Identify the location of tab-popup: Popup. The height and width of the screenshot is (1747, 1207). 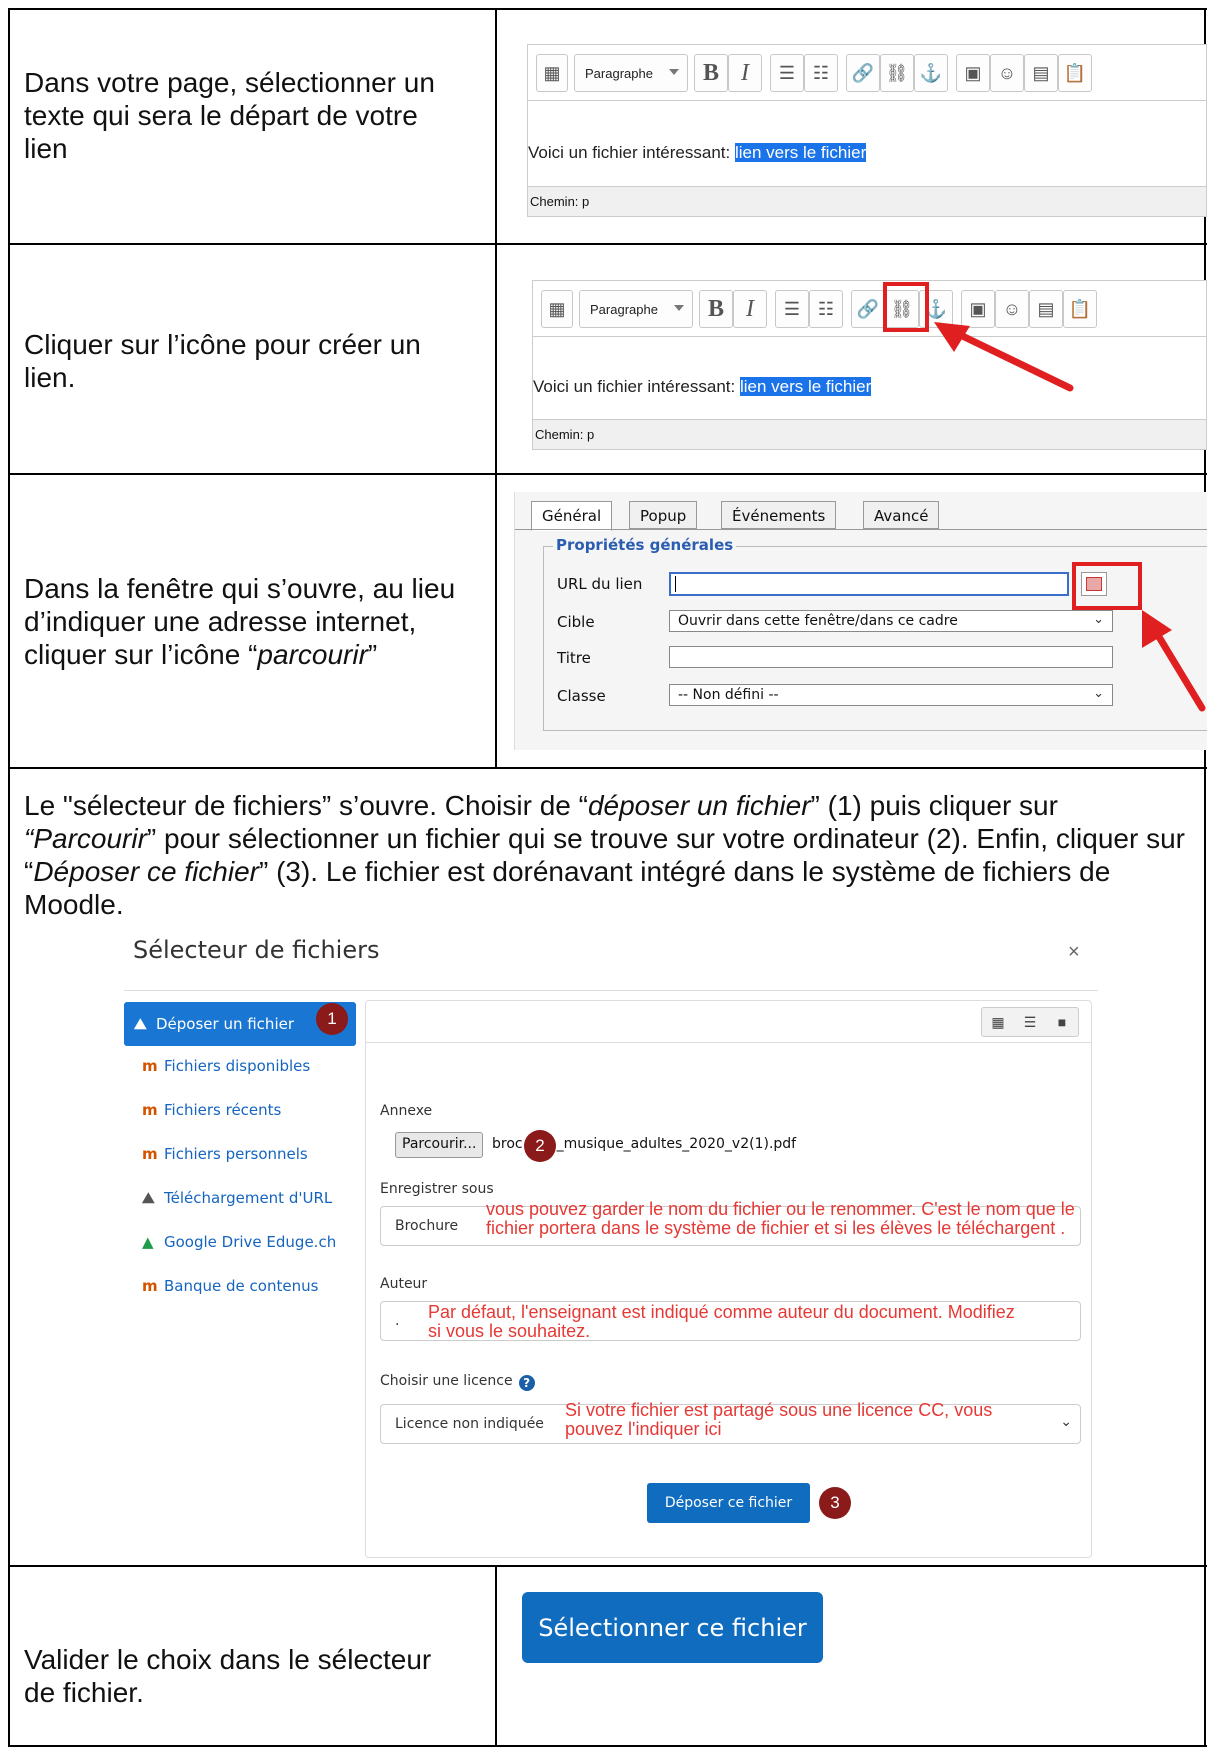
(663, 515).